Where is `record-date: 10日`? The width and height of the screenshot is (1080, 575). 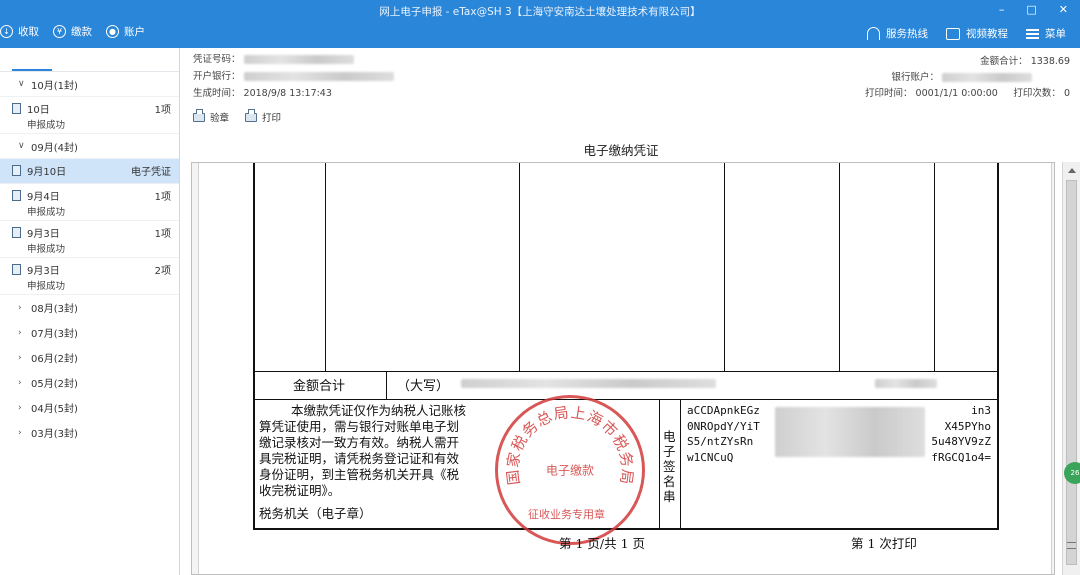
record-date: 10日 is located at coordinates (38, 110).